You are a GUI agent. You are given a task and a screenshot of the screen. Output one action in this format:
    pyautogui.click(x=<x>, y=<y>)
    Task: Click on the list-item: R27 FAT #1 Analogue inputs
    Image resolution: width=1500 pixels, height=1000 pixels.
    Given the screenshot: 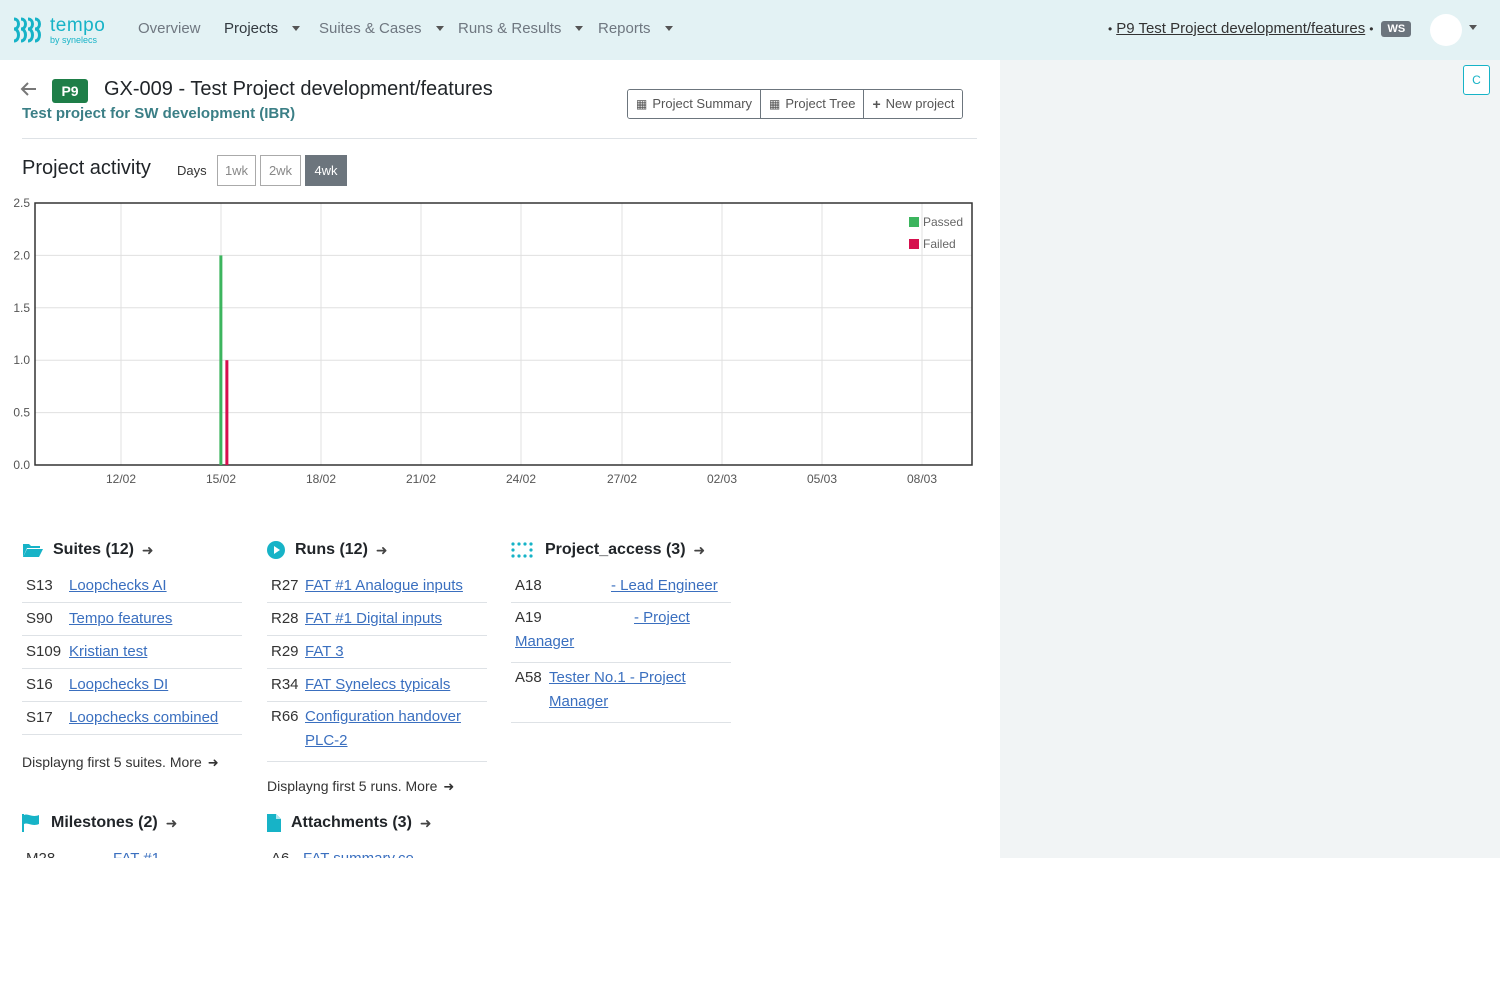 What is the action you would take?
    pyautogui.click(x=377, y=586)
    